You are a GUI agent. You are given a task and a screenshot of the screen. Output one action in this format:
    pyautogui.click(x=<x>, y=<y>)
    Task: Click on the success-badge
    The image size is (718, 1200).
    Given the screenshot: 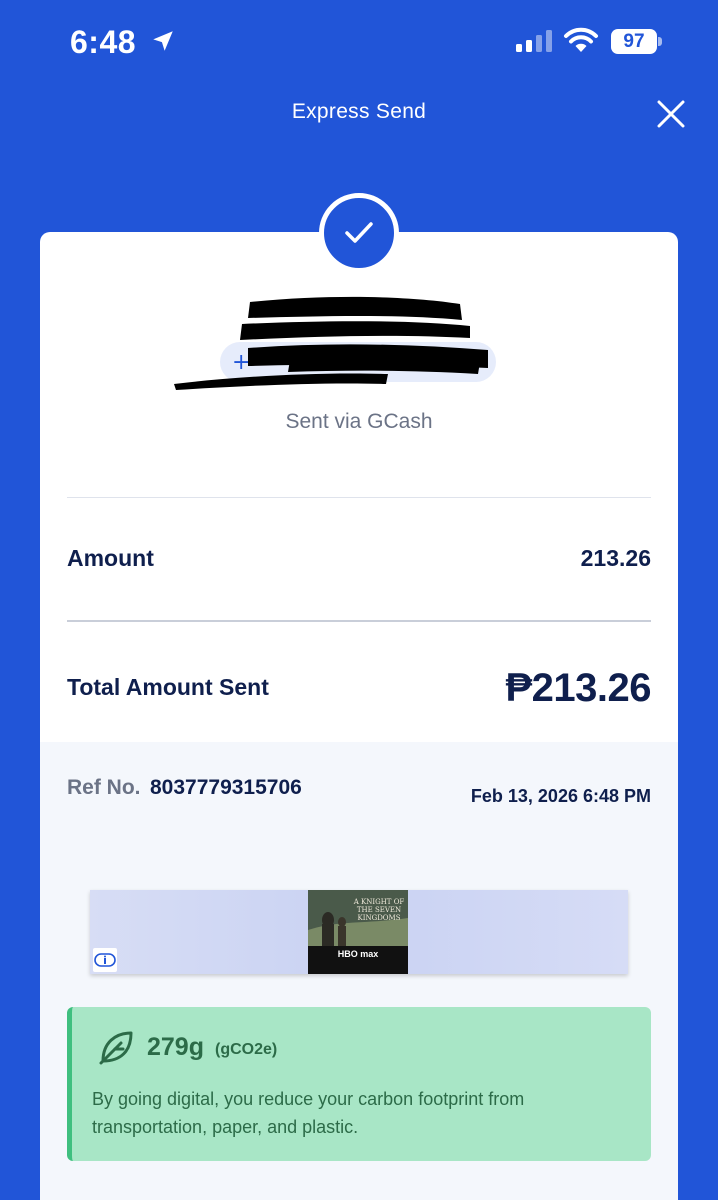 What is the action you would take?
    pyautogui.click(x=359, y=233)
    